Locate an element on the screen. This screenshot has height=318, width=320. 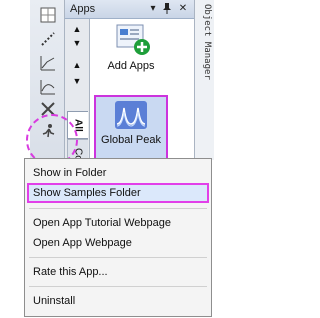
apps-gallery: Add Apps Global Peak Fit is located at coordinates (142, 89).